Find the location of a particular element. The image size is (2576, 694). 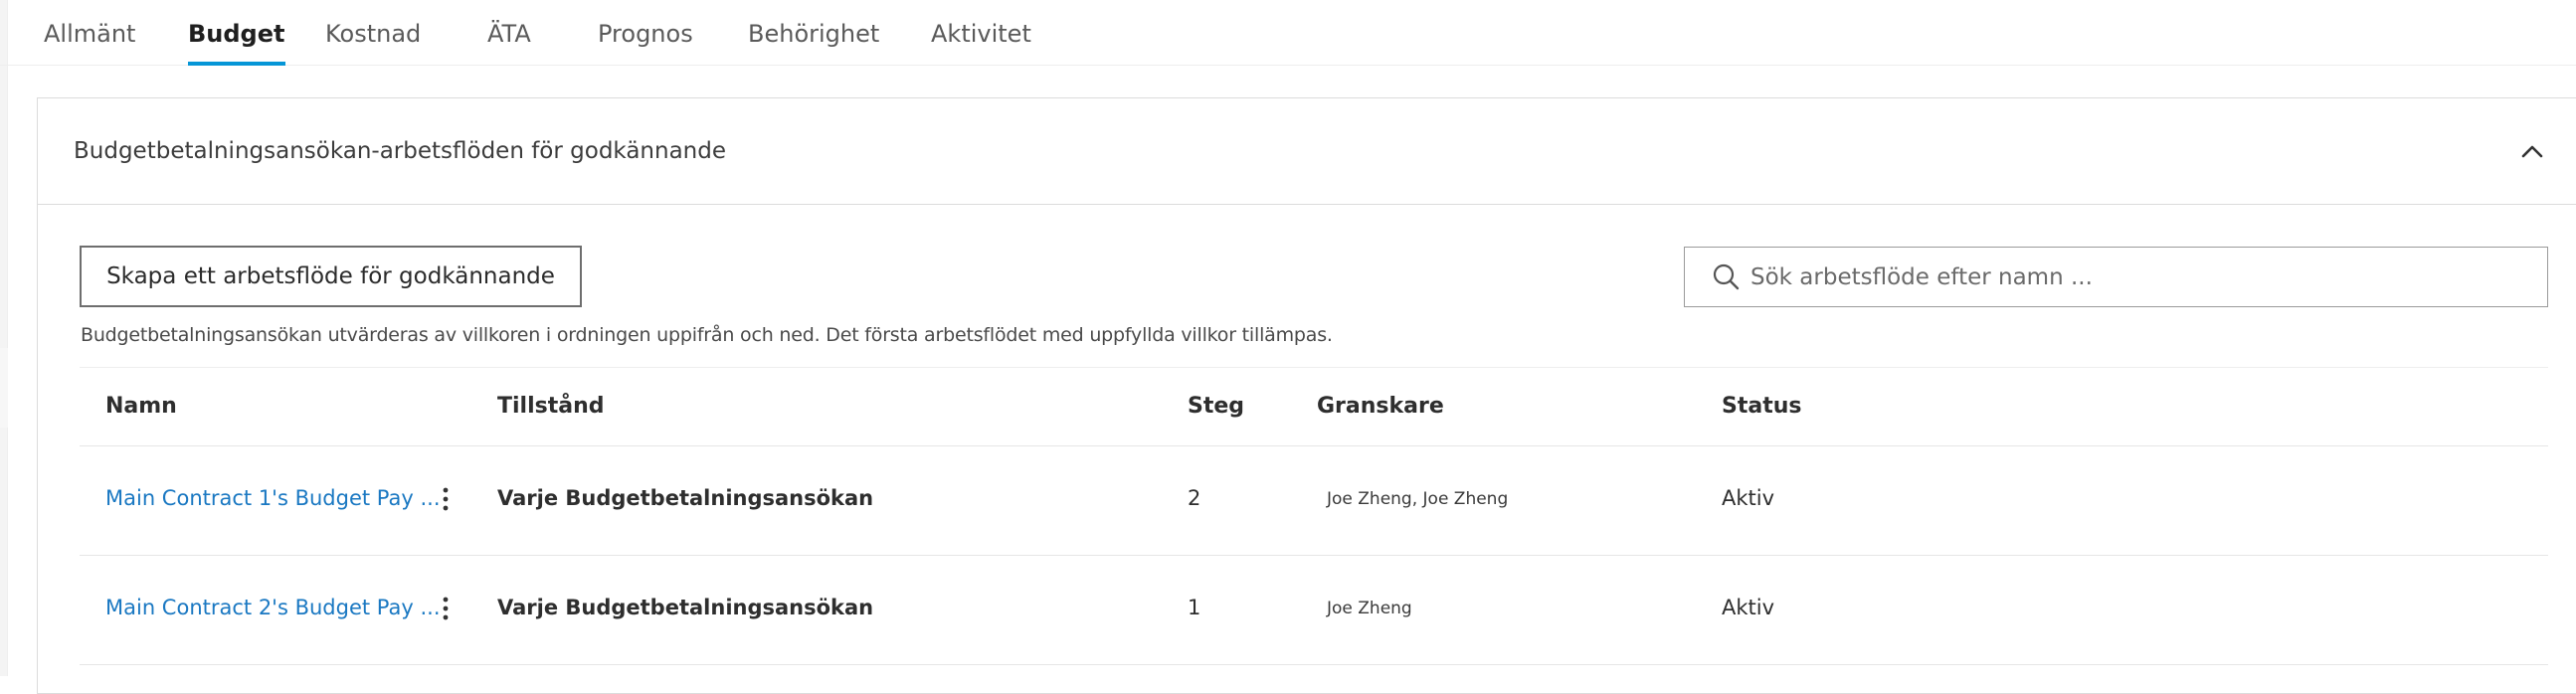

workflow-steps: 1 is located at coordinates (1194, 607).